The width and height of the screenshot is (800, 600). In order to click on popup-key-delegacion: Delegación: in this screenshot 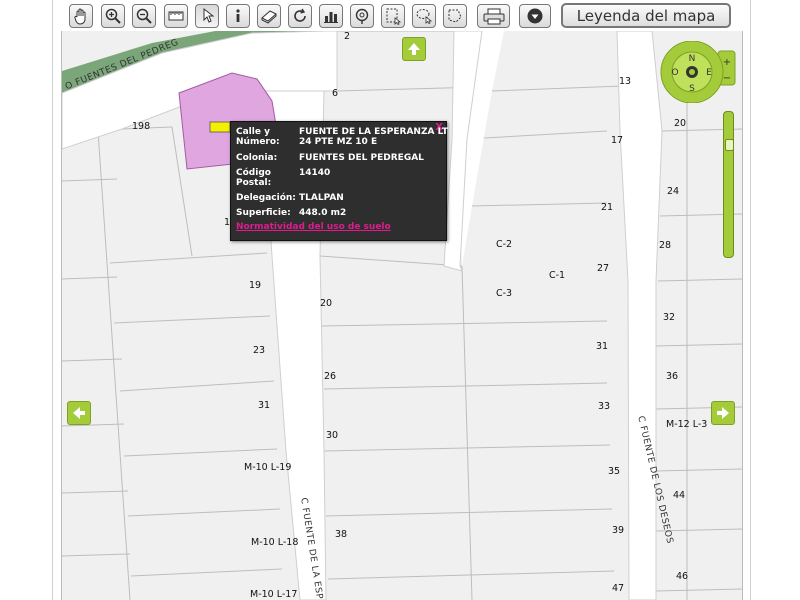, I will do `click(266, 198)`.